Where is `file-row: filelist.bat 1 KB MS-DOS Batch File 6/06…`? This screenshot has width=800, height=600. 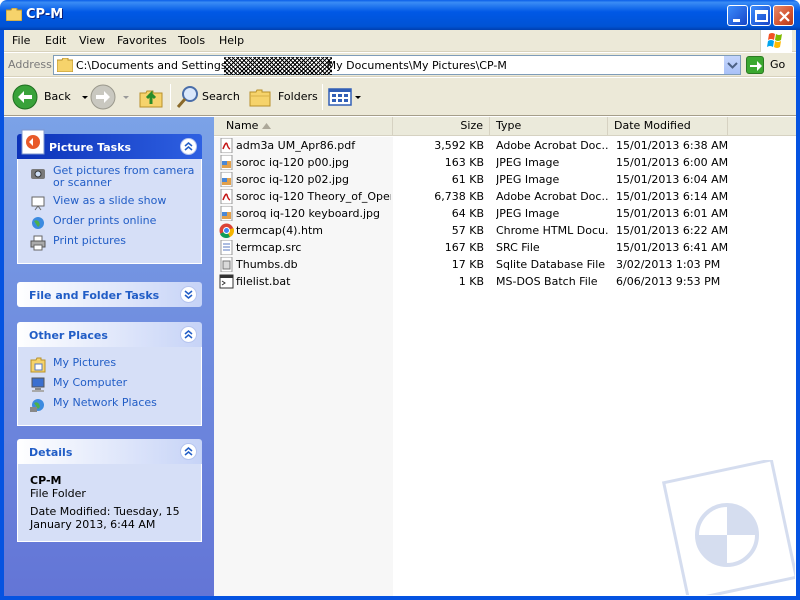
file-row: filelist.bat 1 KB MS-DOS Batch File 6/06… is located at coordinates (505, 281).